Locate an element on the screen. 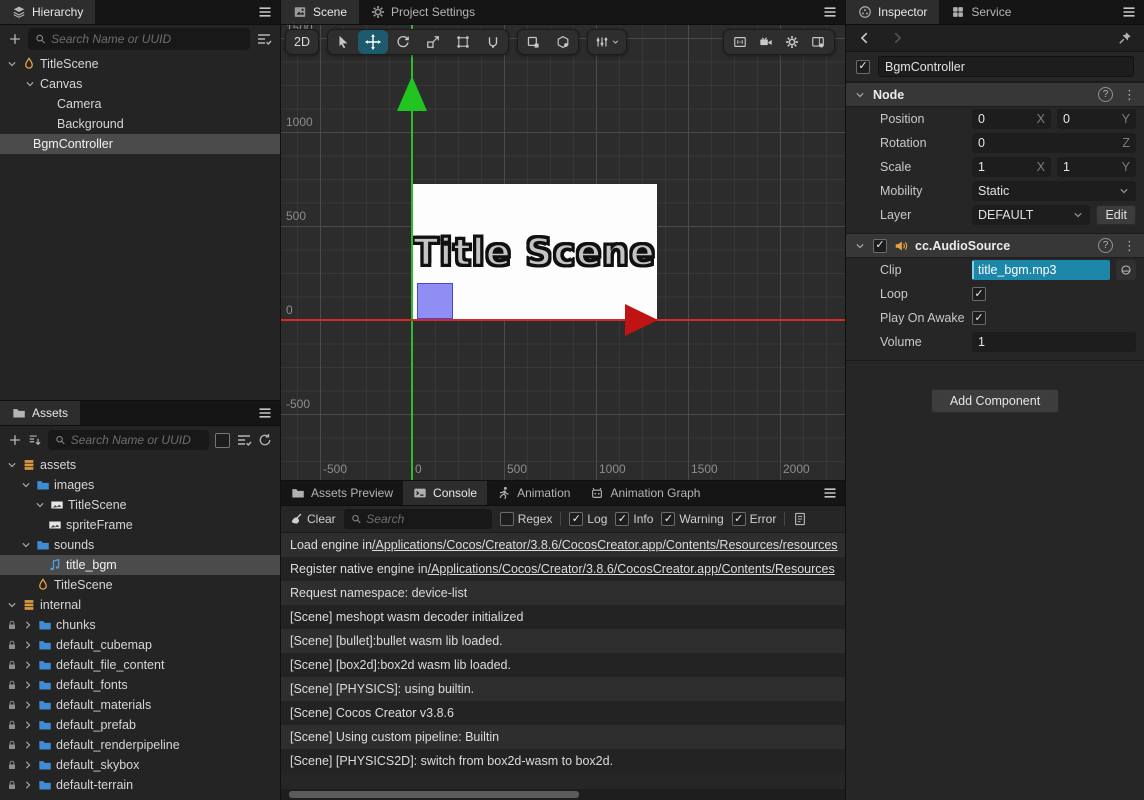  tree-node-titlescene: TitleScene is located at coordinates (140, 64).